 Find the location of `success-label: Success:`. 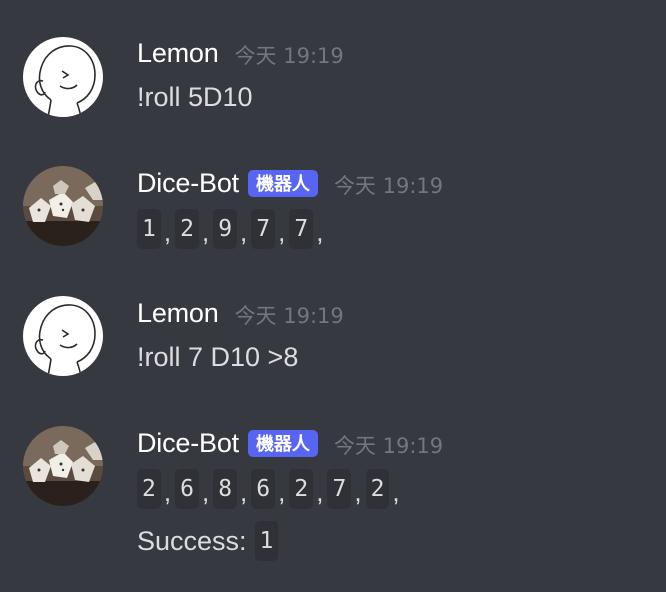

success-label: Success: is located at coordinates (192, 540).